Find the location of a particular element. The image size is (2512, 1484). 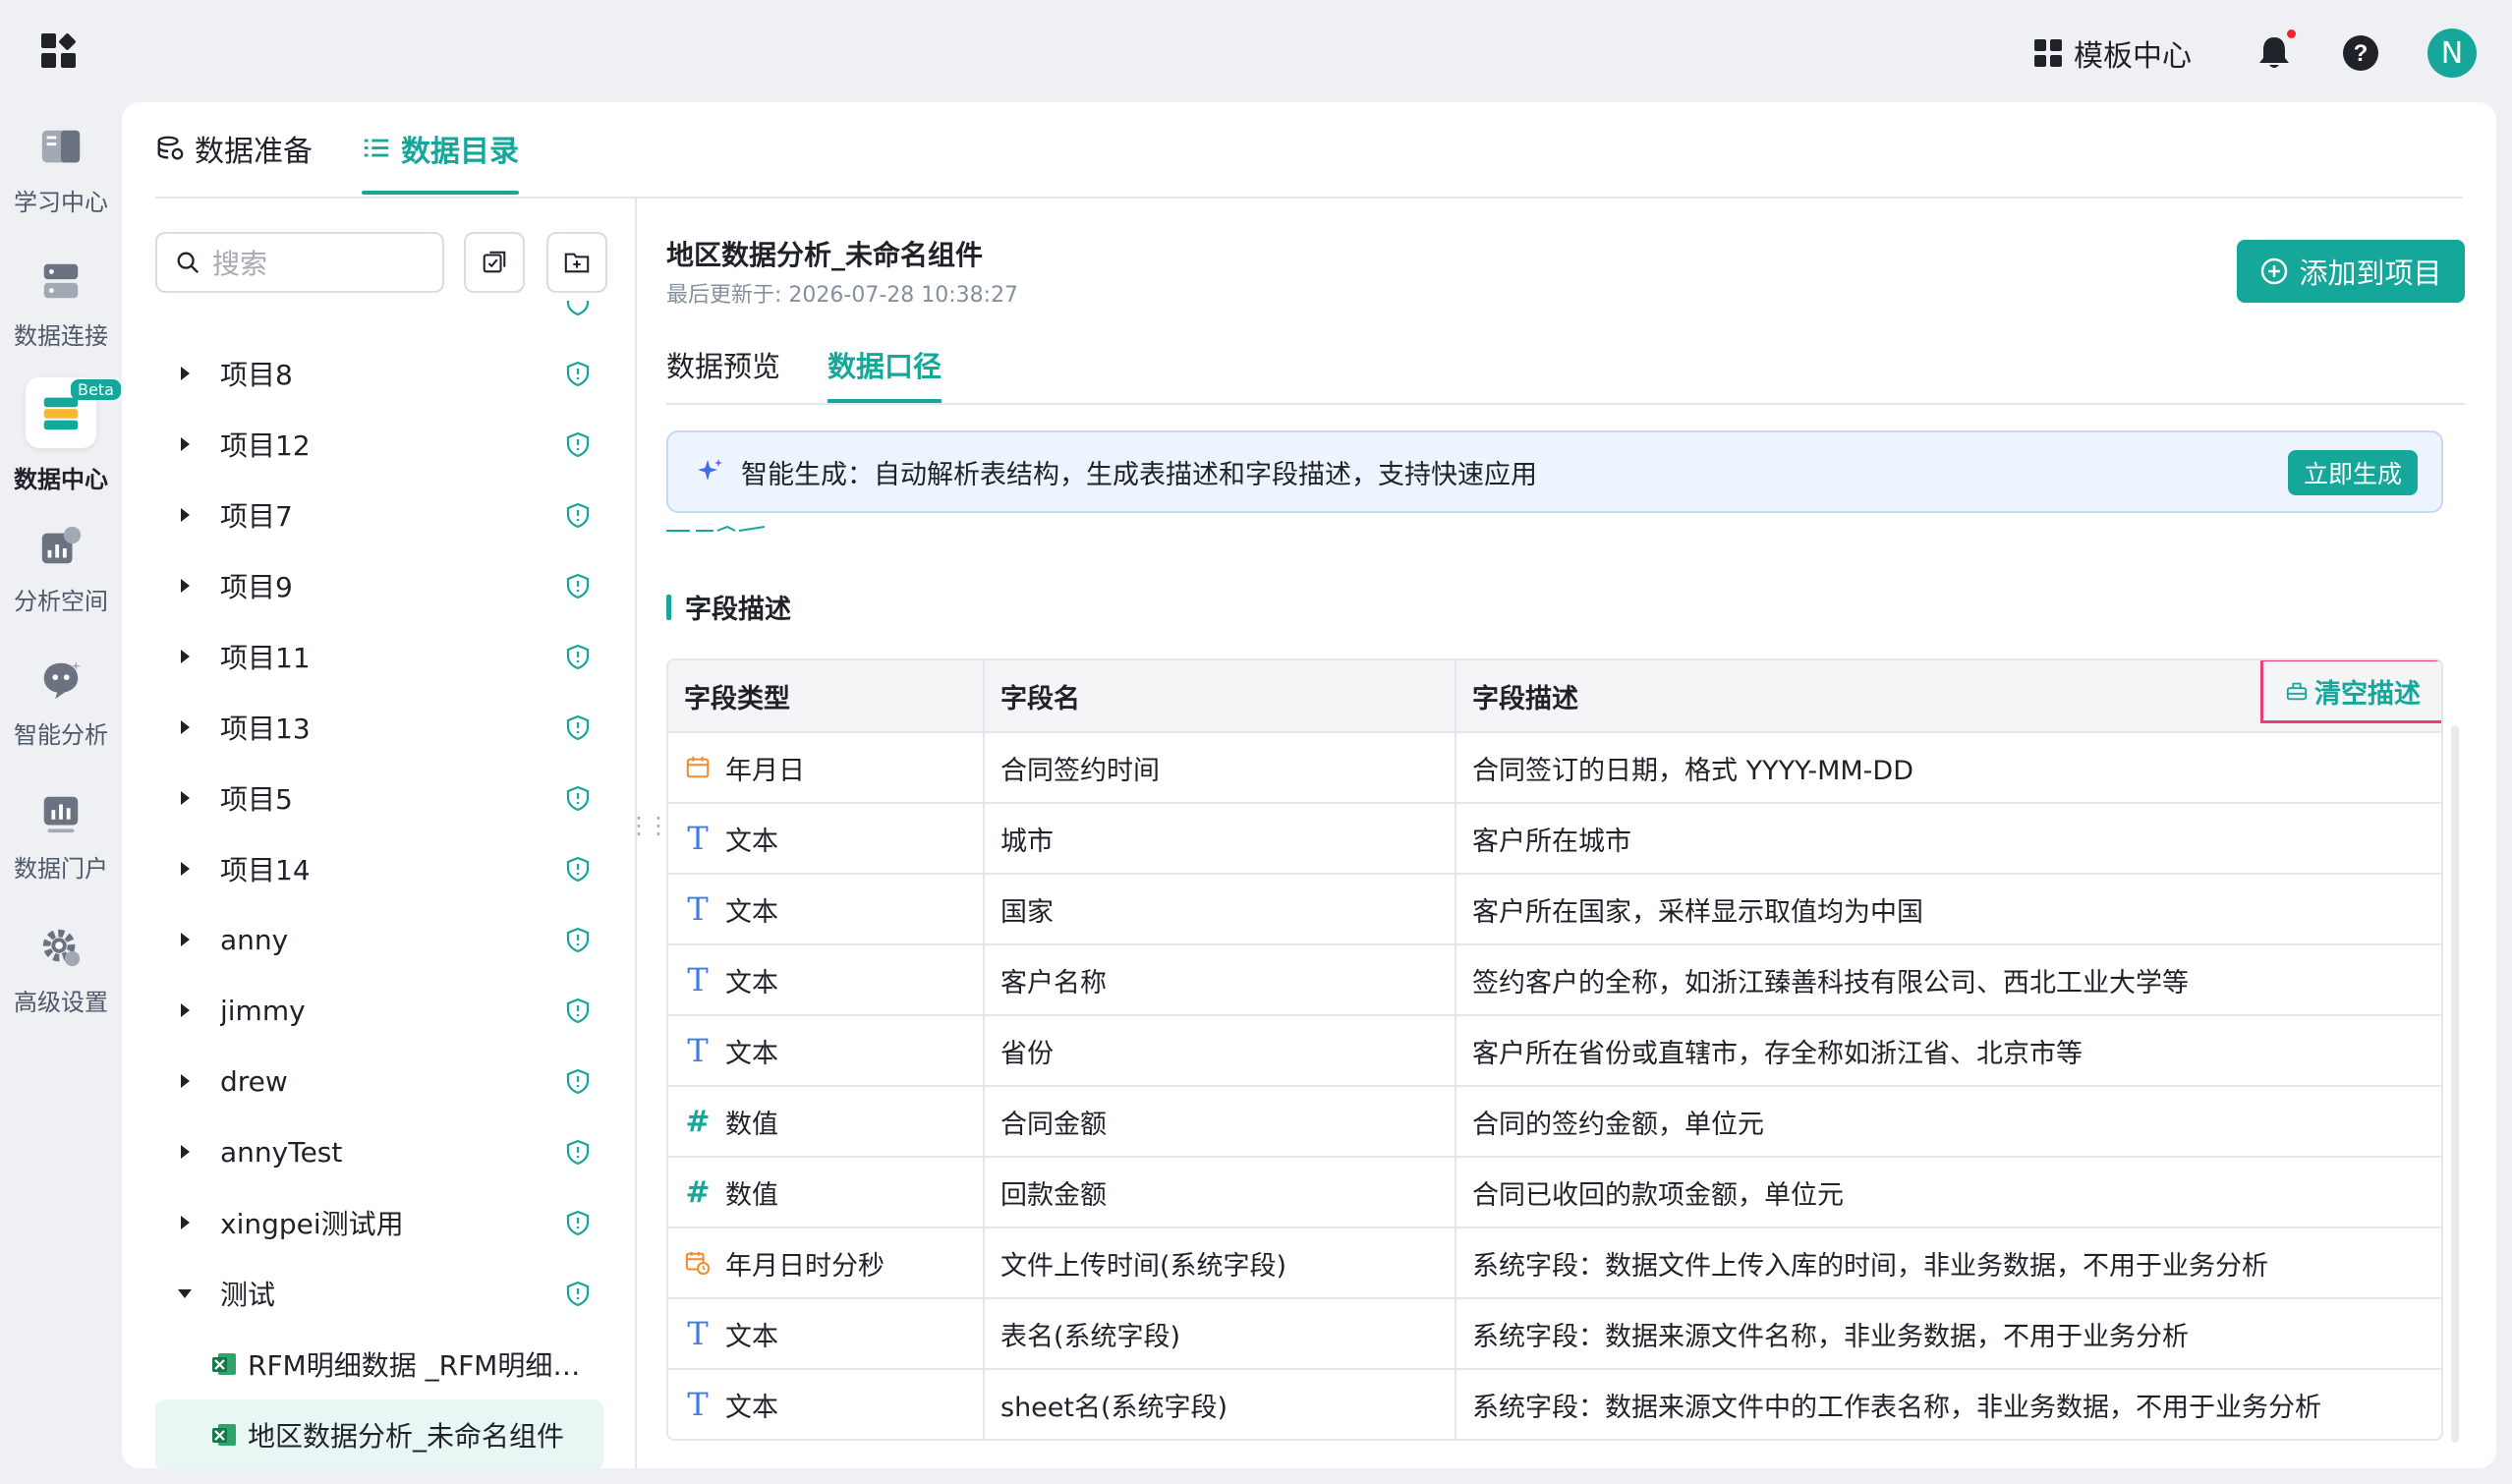

clipped-content is located at coordinates (715, 528).